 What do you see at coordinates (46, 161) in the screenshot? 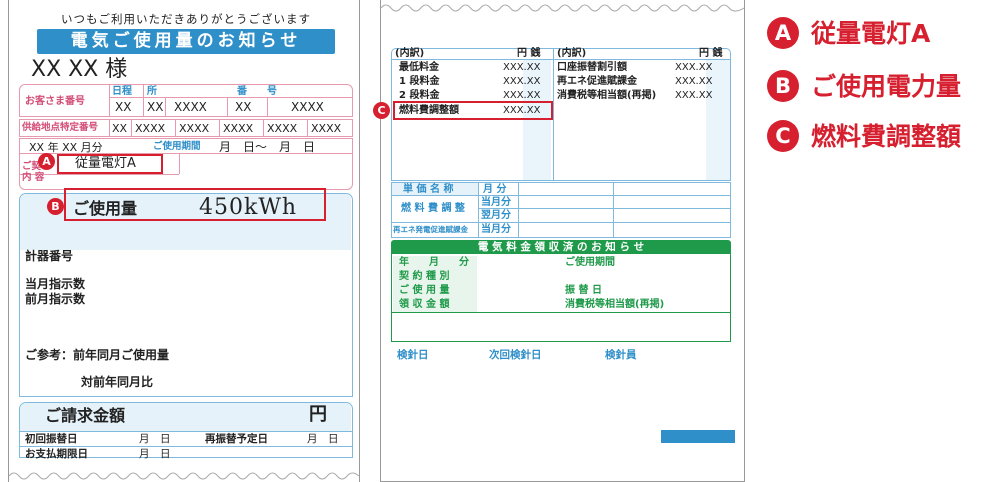
I see `badge-a: A` at bounding box center [46, 161].